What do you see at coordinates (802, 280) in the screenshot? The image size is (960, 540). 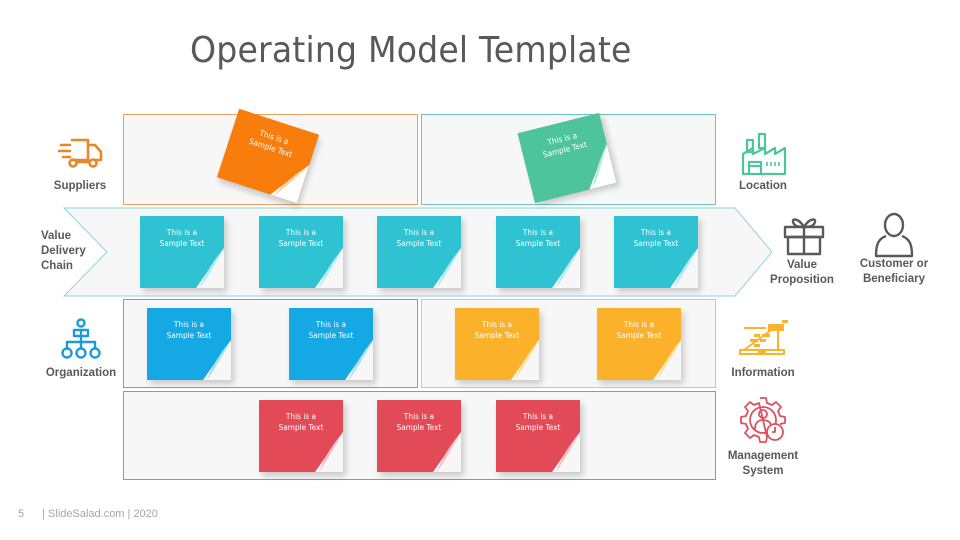 I see `label-line: Proposition` at bounding box center [802, 280].